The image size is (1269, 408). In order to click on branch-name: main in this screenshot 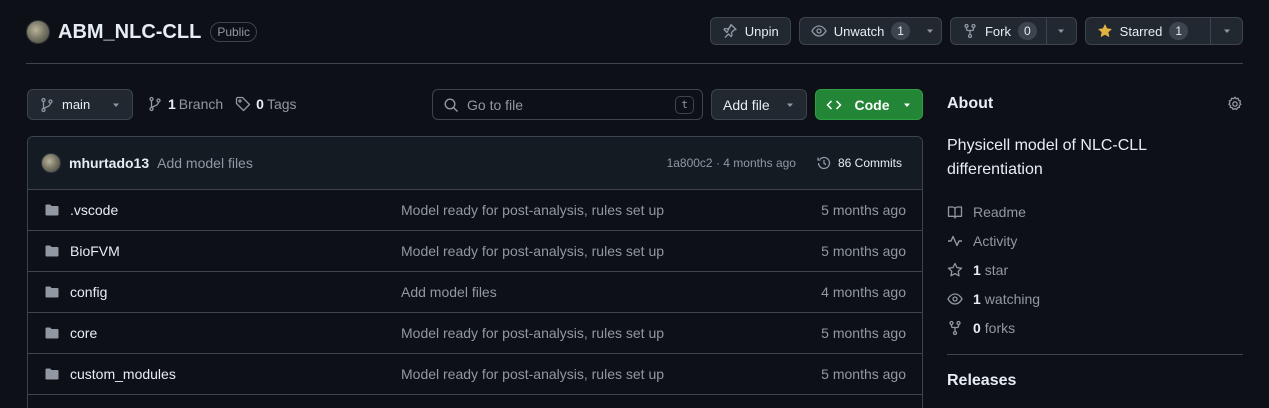, I will do `click(76, 104)`.